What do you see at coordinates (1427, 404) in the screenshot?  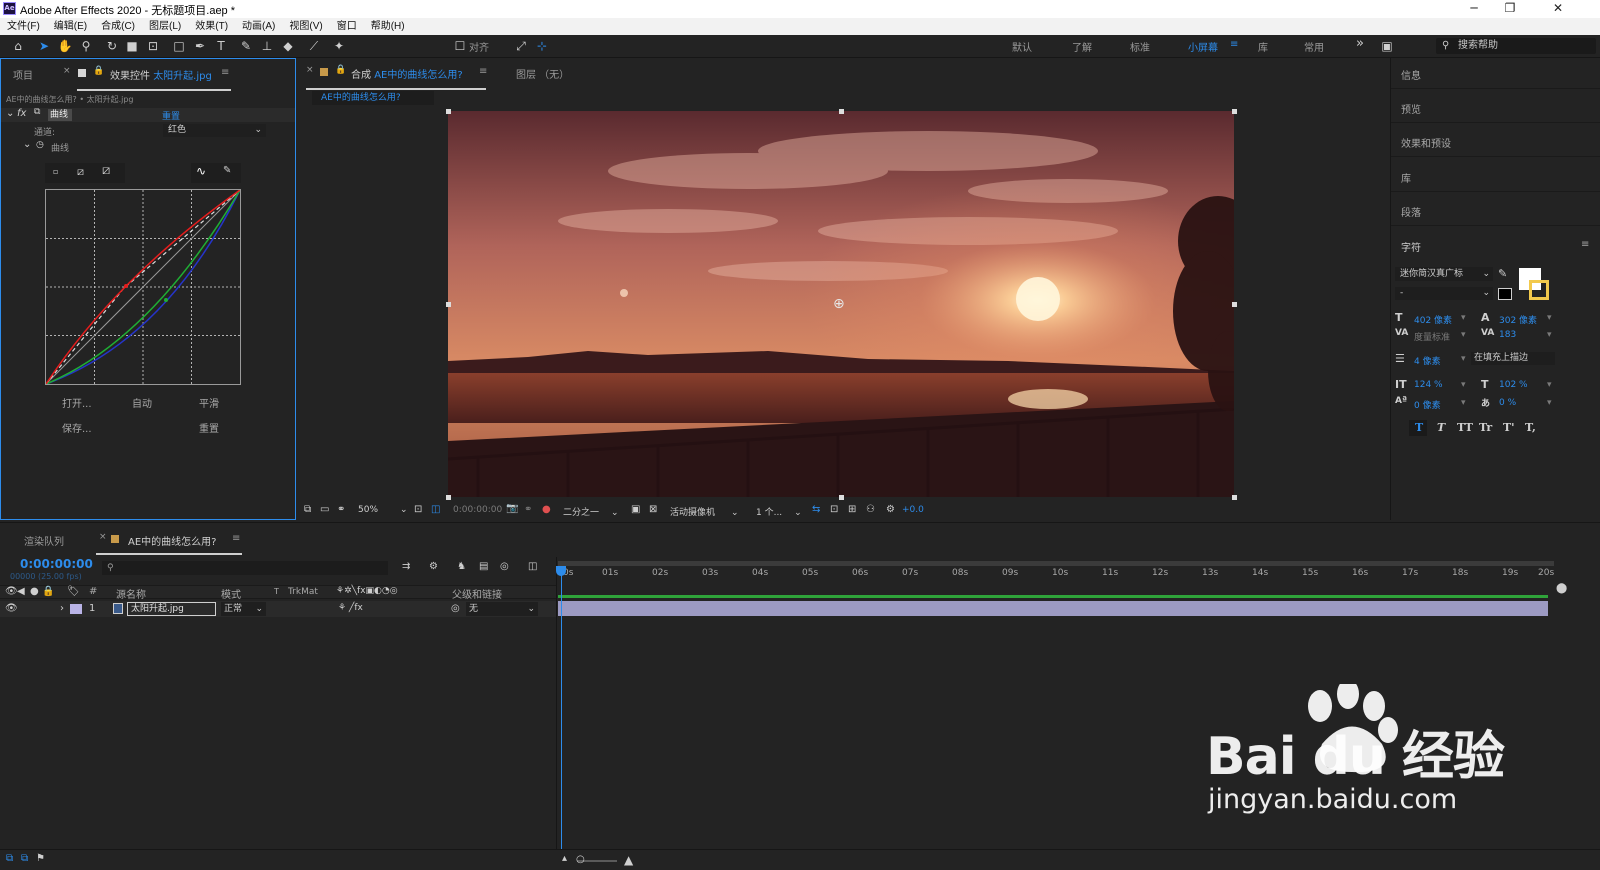 I see `baseline-shift-value: 0 像素` at bounding box center [1427, 404].